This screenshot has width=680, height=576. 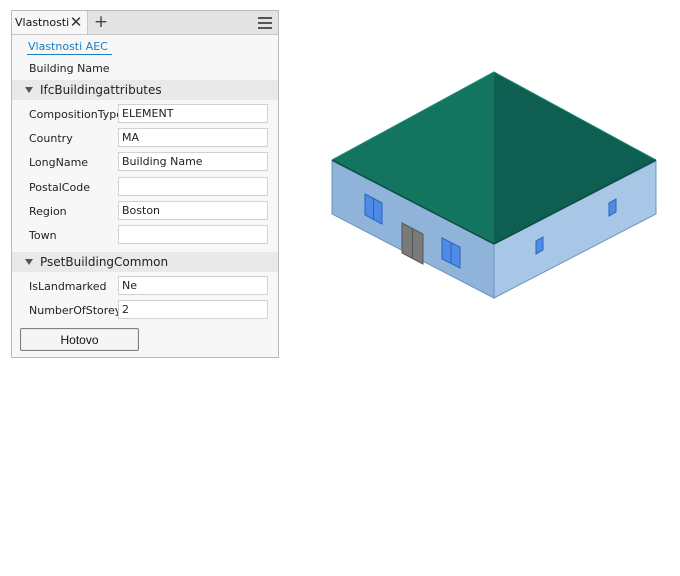 What do you see at coordinates (145, 23) in the screenshot?
I see `palette-tab-bar: Vlastnosti ✕ +` at bounding box center [145, 23].